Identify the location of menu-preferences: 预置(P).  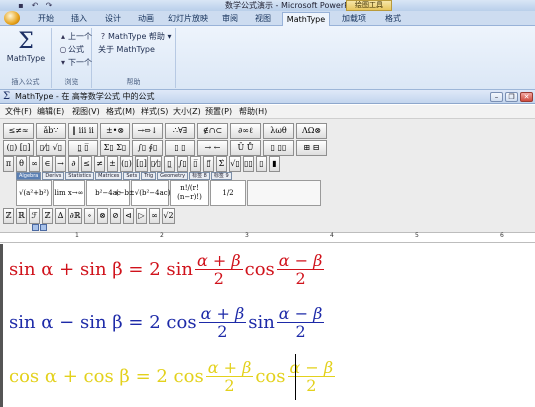
(218, 112).